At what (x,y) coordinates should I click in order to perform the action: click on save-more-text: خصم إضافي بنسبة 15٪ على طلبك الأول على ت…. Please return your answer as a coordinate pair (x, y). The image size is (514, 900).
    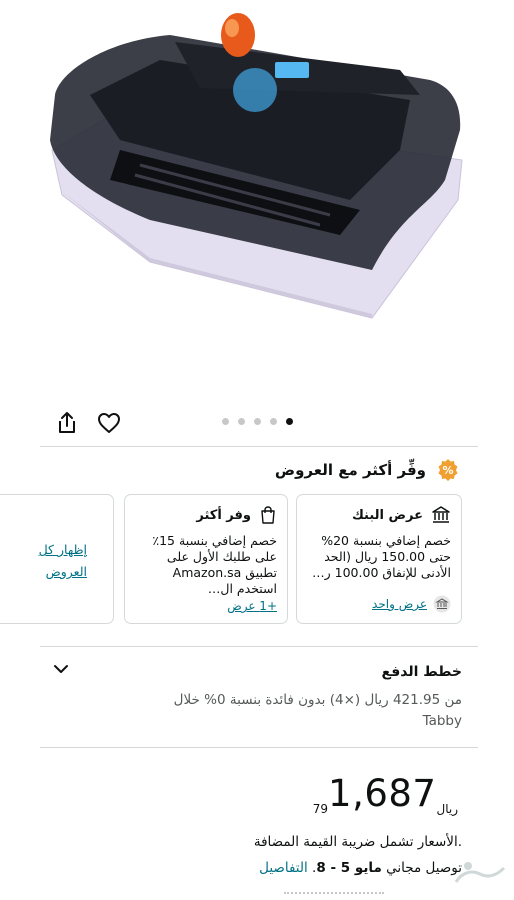
    Looking at the image, I should click on (214, 564).